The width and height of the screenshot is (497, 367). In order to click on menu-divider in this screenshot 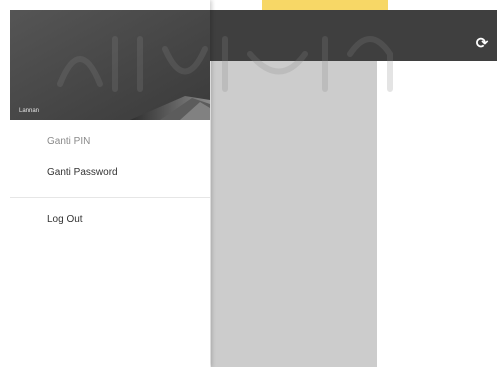, I will do `click(110, 197)`.